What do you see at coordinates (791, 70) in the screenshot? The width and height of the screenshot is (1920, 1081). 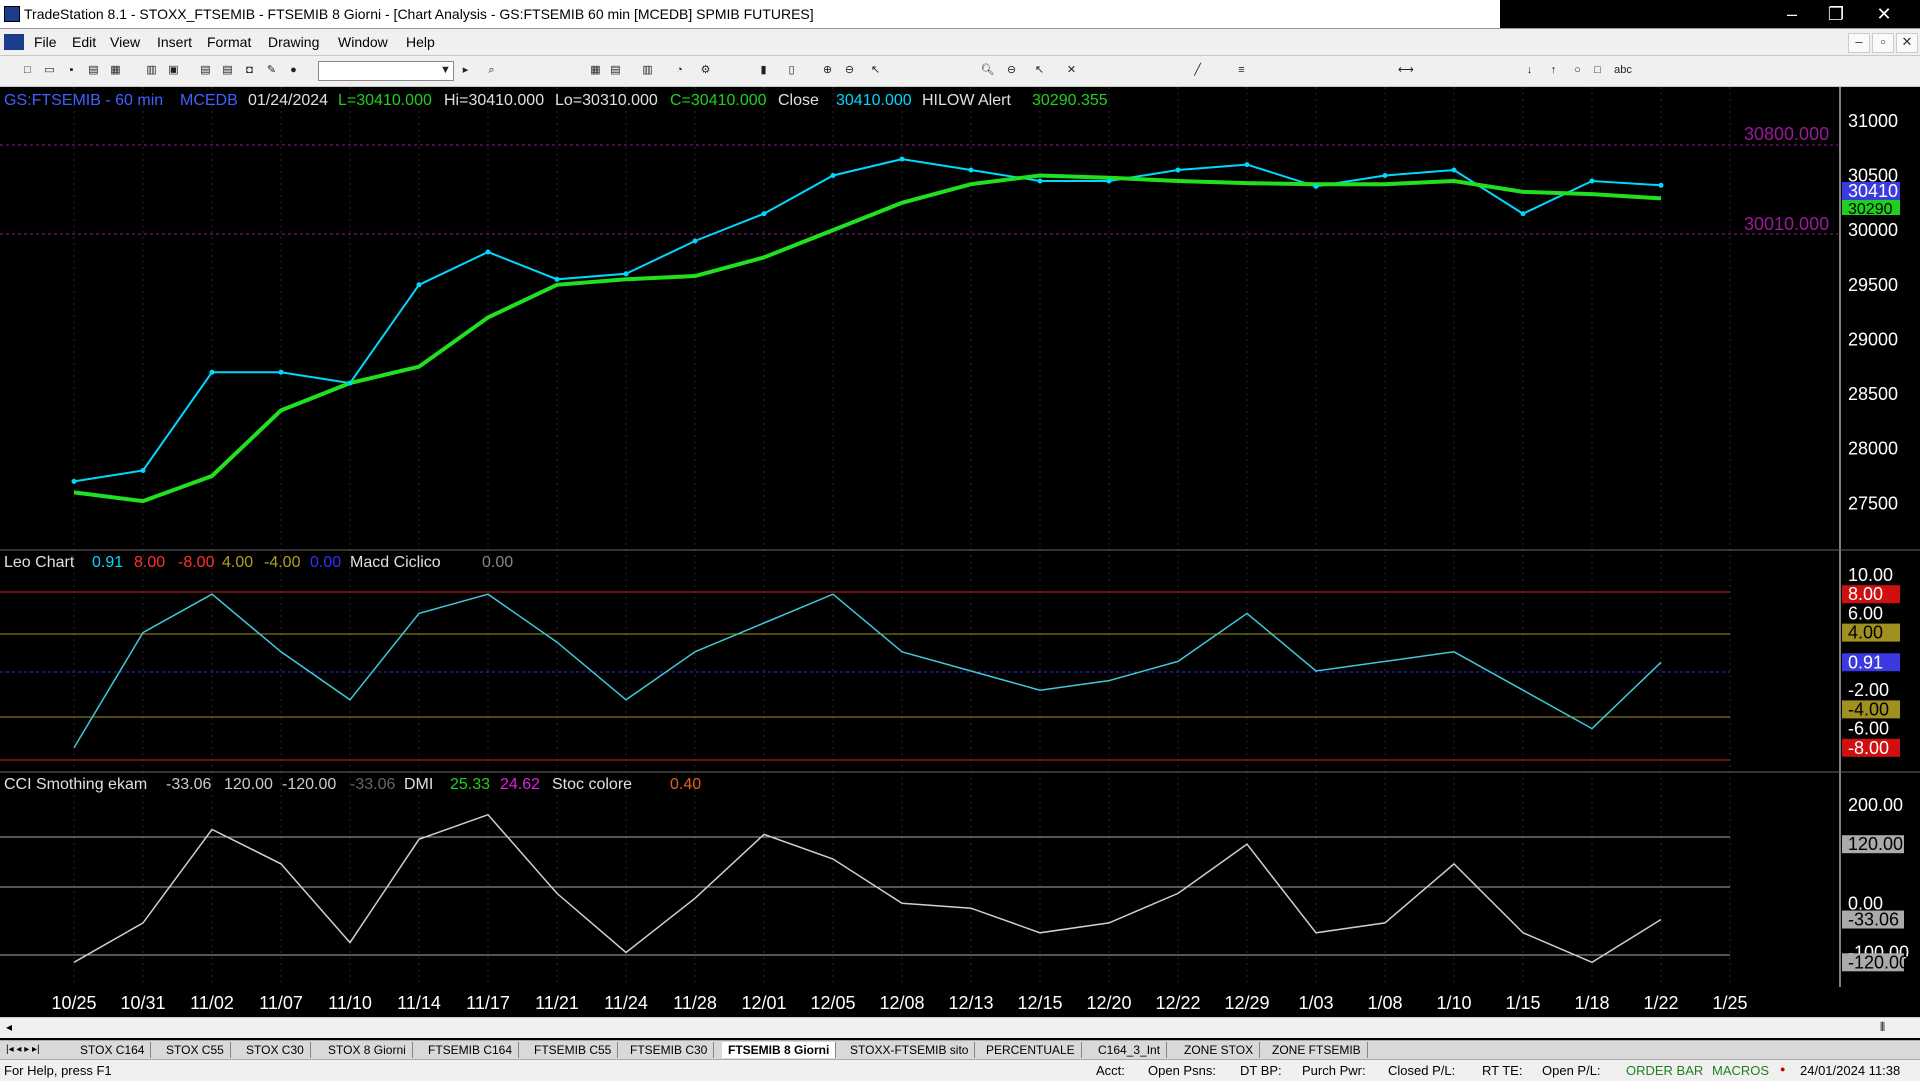 I see `bar-chart-2-icon: ▯` at bounding box center [791, 70].